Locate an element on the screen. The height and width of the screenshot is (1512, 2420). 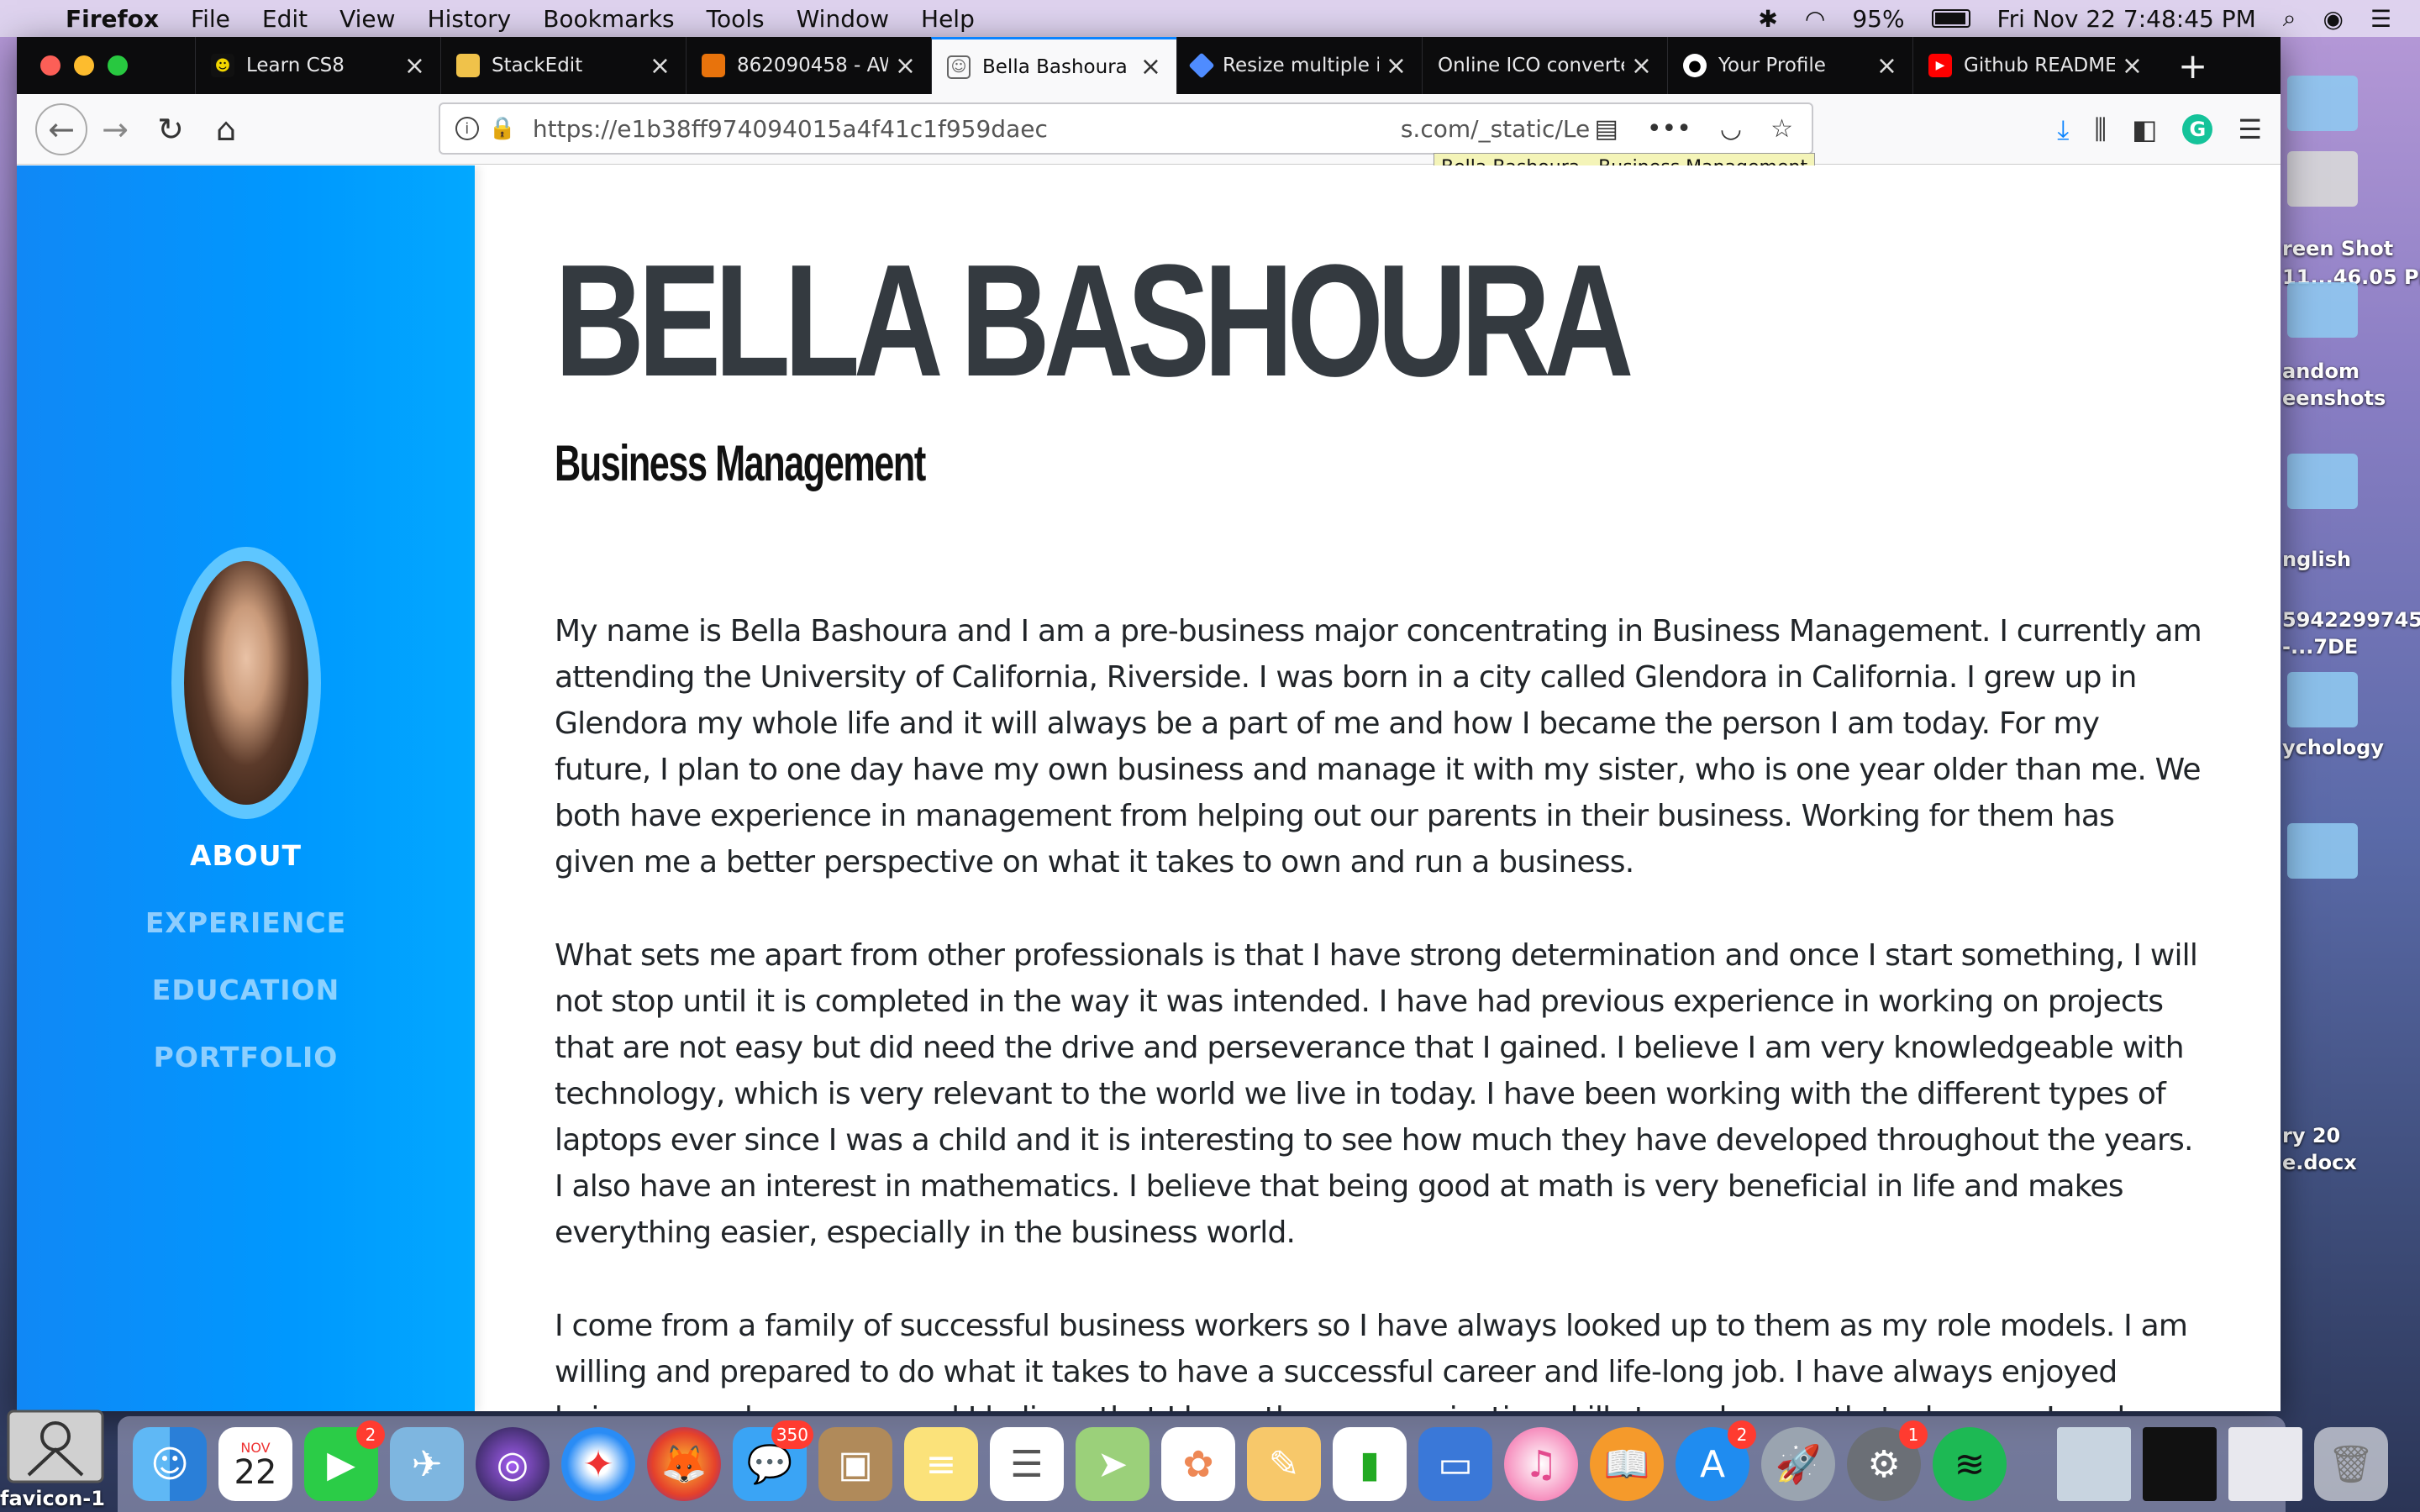
forward-button: → is located at coordinates (115, 129).